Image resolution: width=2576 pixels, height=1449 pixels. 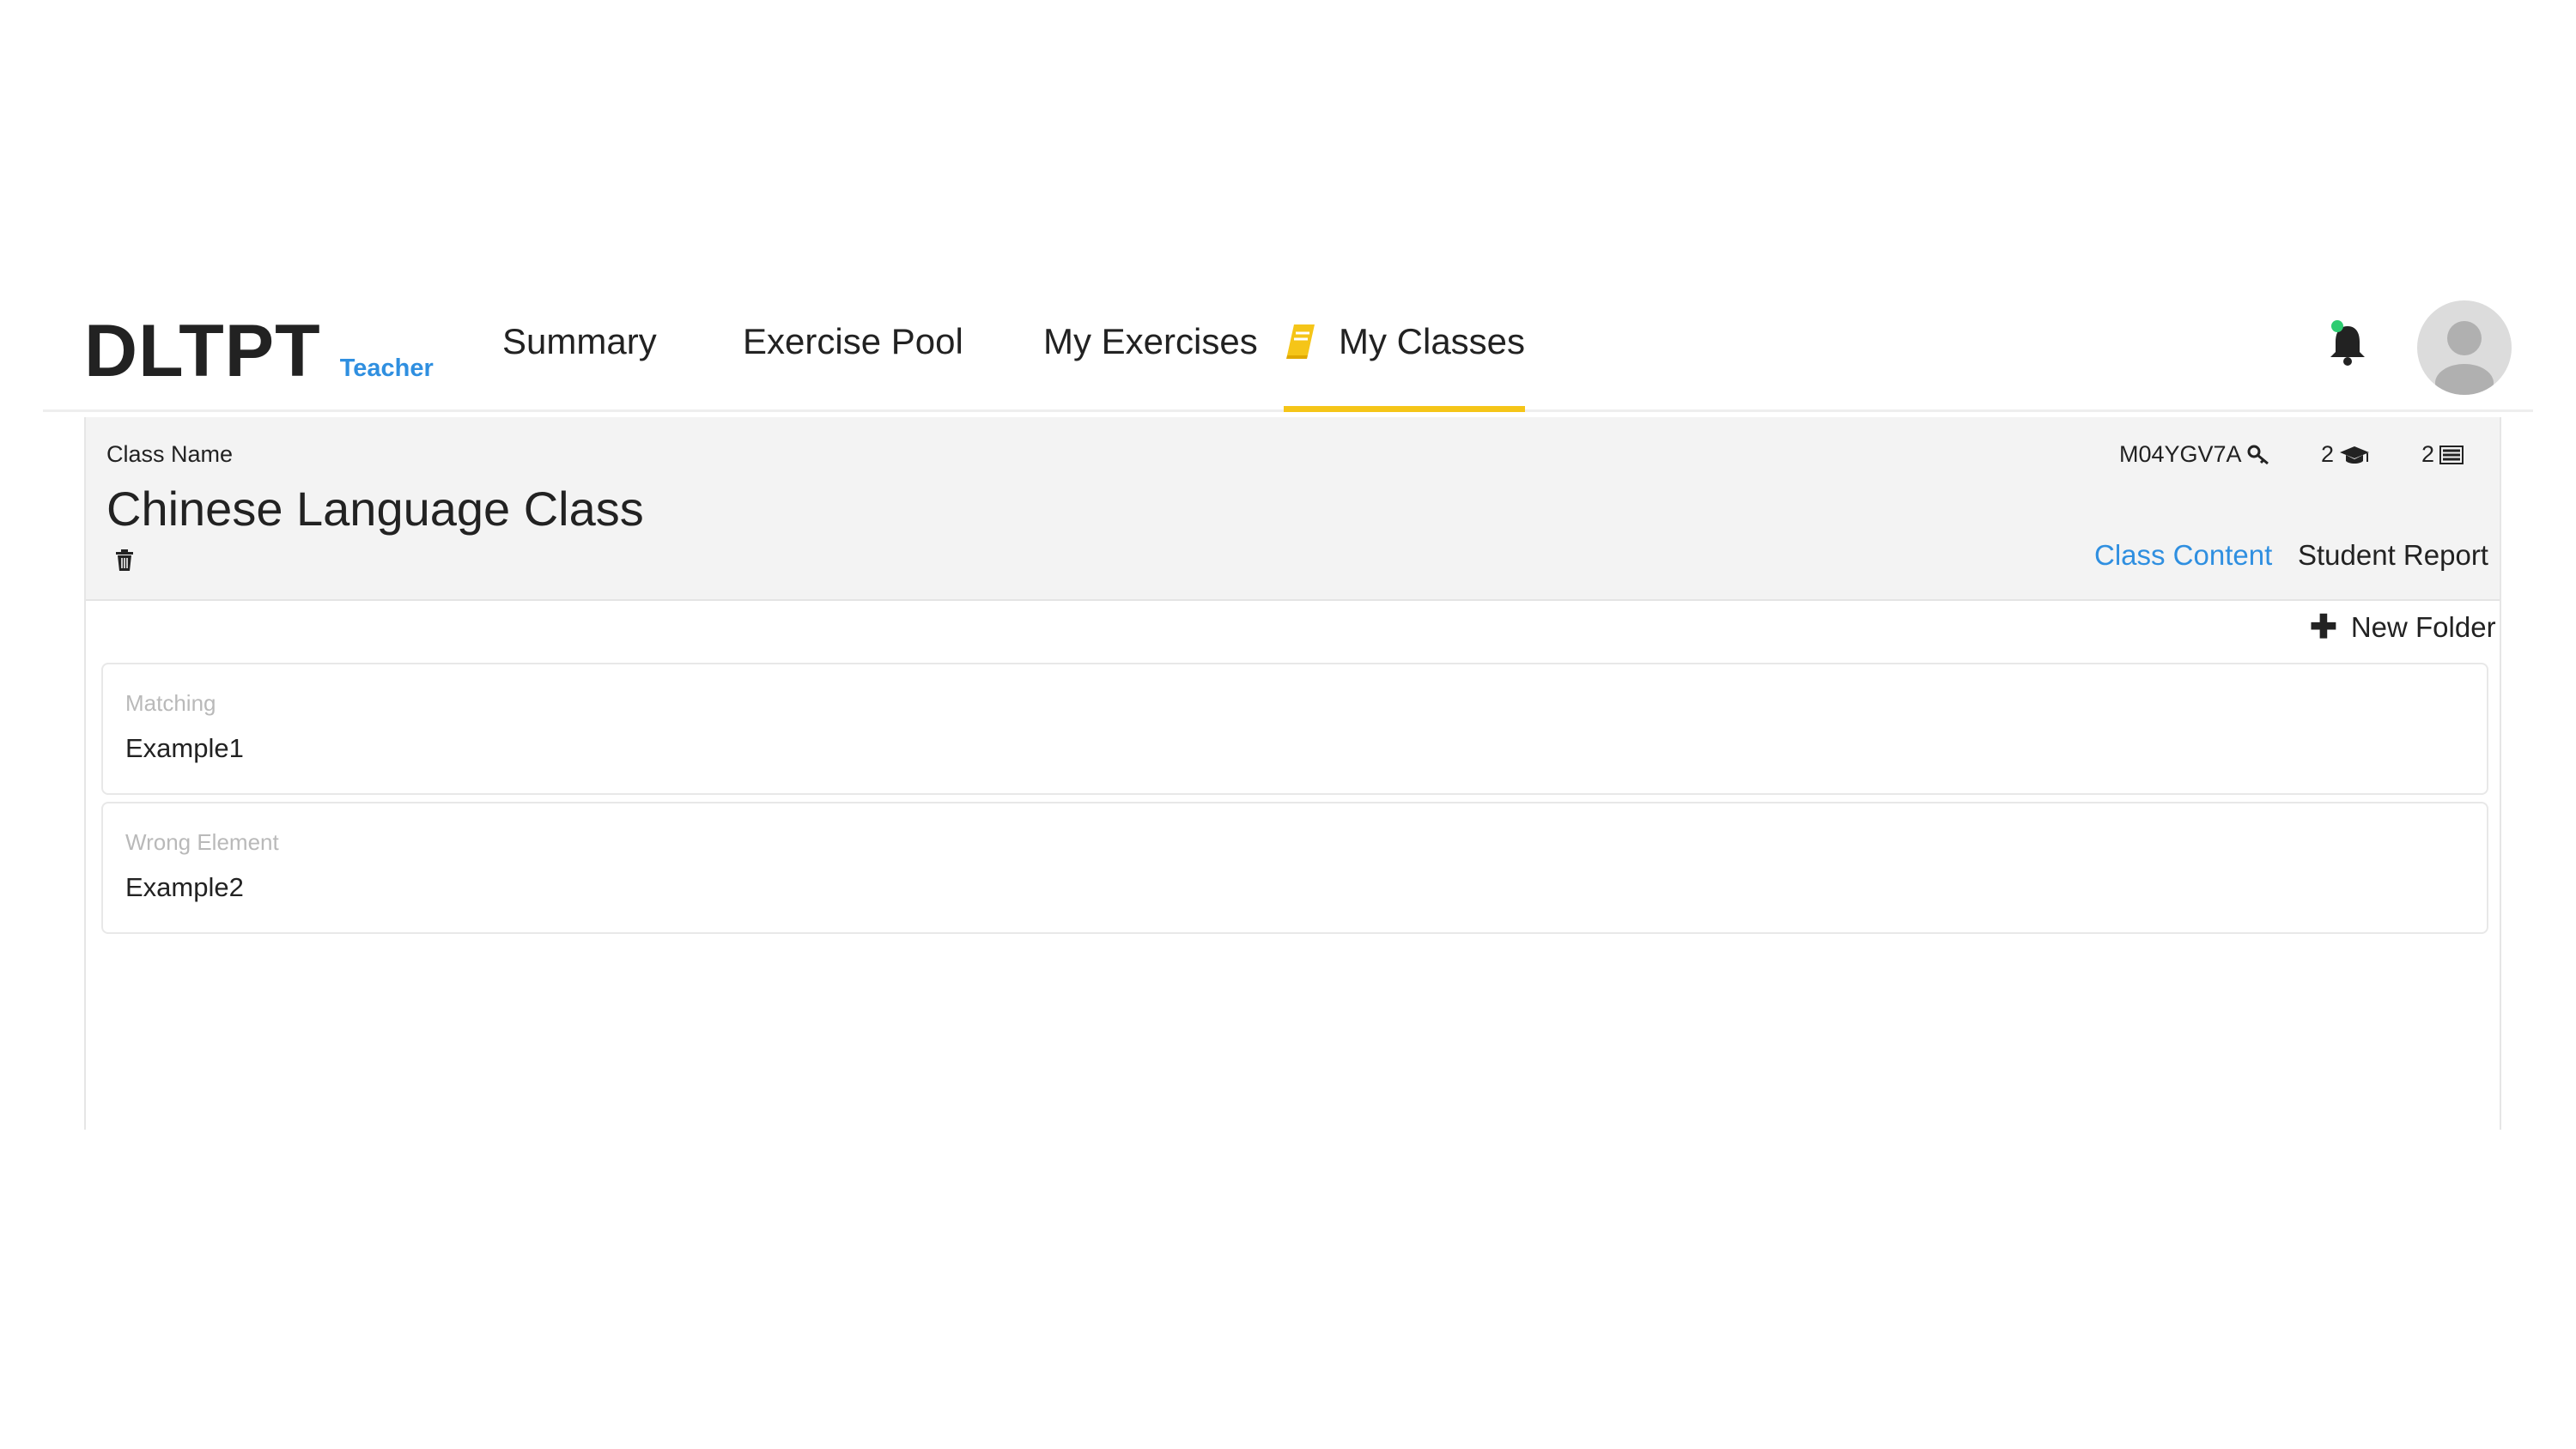 What do you see at coordinates (2180, 454) in the screenshot?
I see `class-code-value: M04YGV7A` at bounding box center [2180, 454].